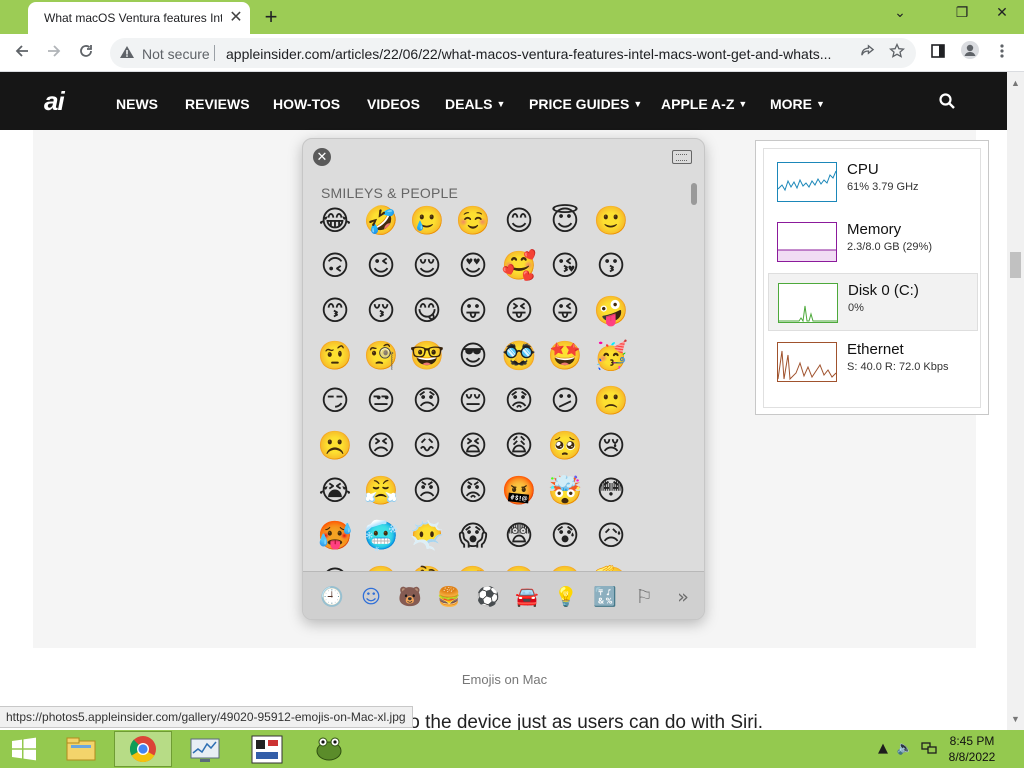 Image resolution: width=1024 pixels, height=768 pixels. What do you see at coordinates (605, 597) in the screenshot?
I see `category-symbols-icon: 🔣` at bounding box center [605, 597].